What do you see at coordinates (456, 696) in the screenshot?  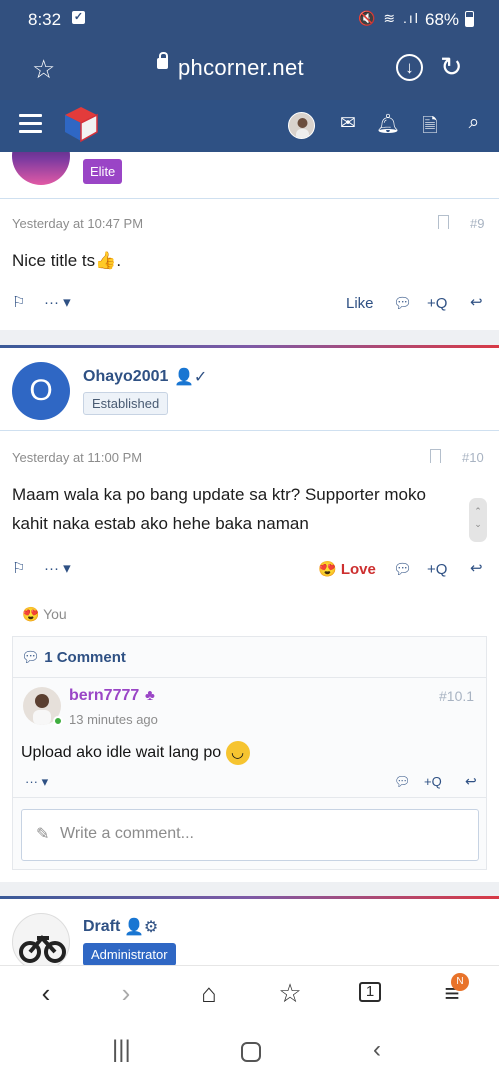 I see `comment-number: #10.1` at bounding box center [456, 696].